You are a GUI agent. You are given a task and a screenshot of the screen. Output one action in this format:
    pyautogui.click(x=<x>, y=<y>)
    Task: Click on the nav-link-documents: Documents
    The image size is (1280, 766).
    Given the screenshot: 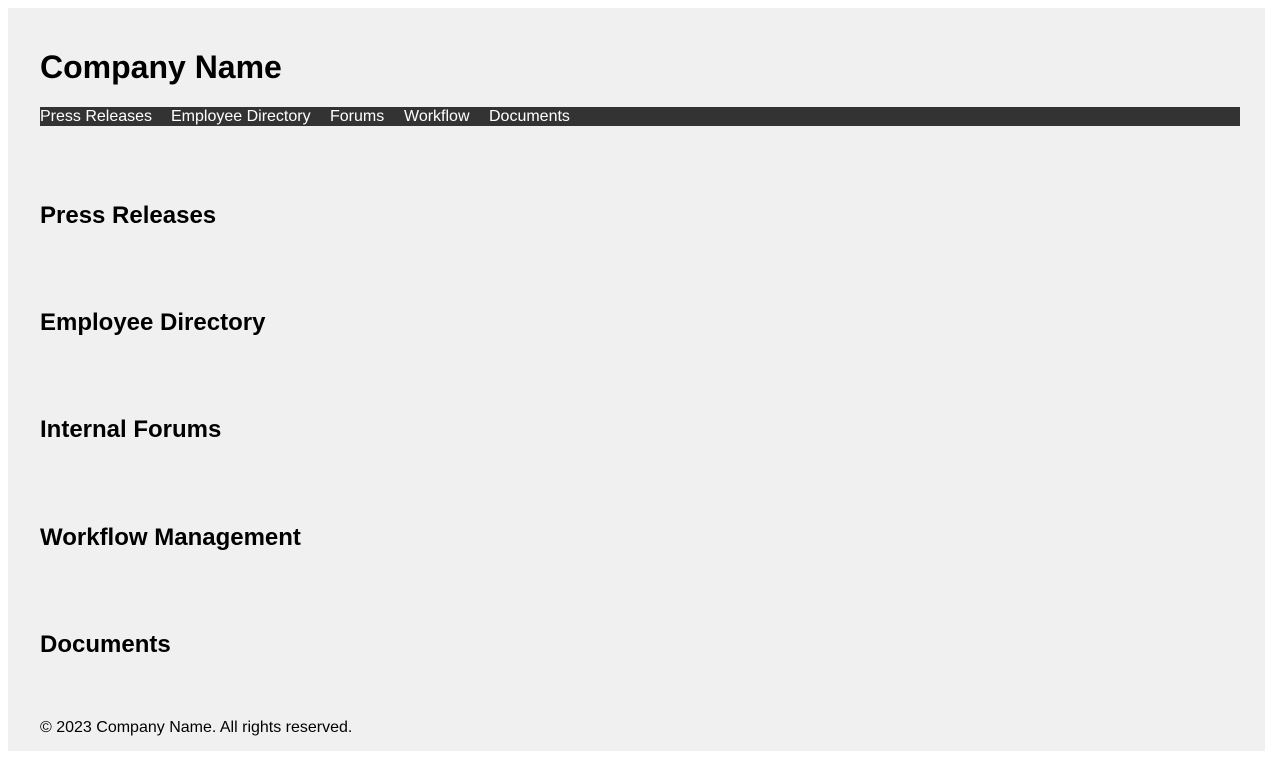 What is the action you would take?
    pyautogui.click(x=529, y=117)
    